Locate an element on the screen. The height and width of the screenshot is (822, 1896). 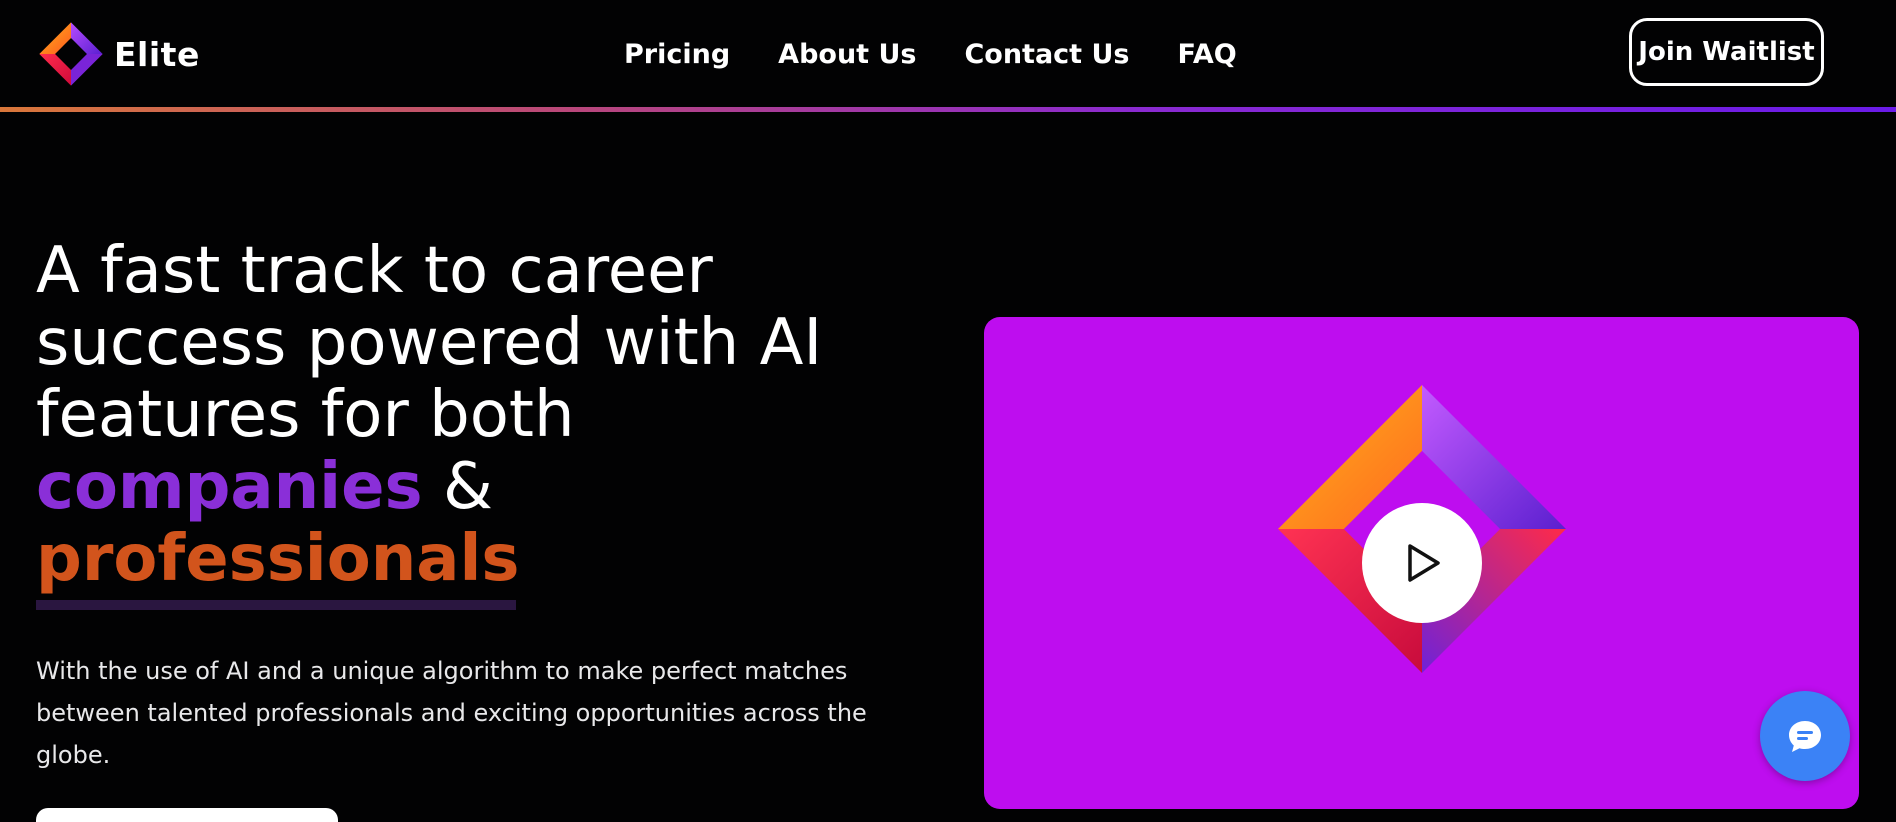
highlight-professionals: professionals is located at coordinates (278, 559).